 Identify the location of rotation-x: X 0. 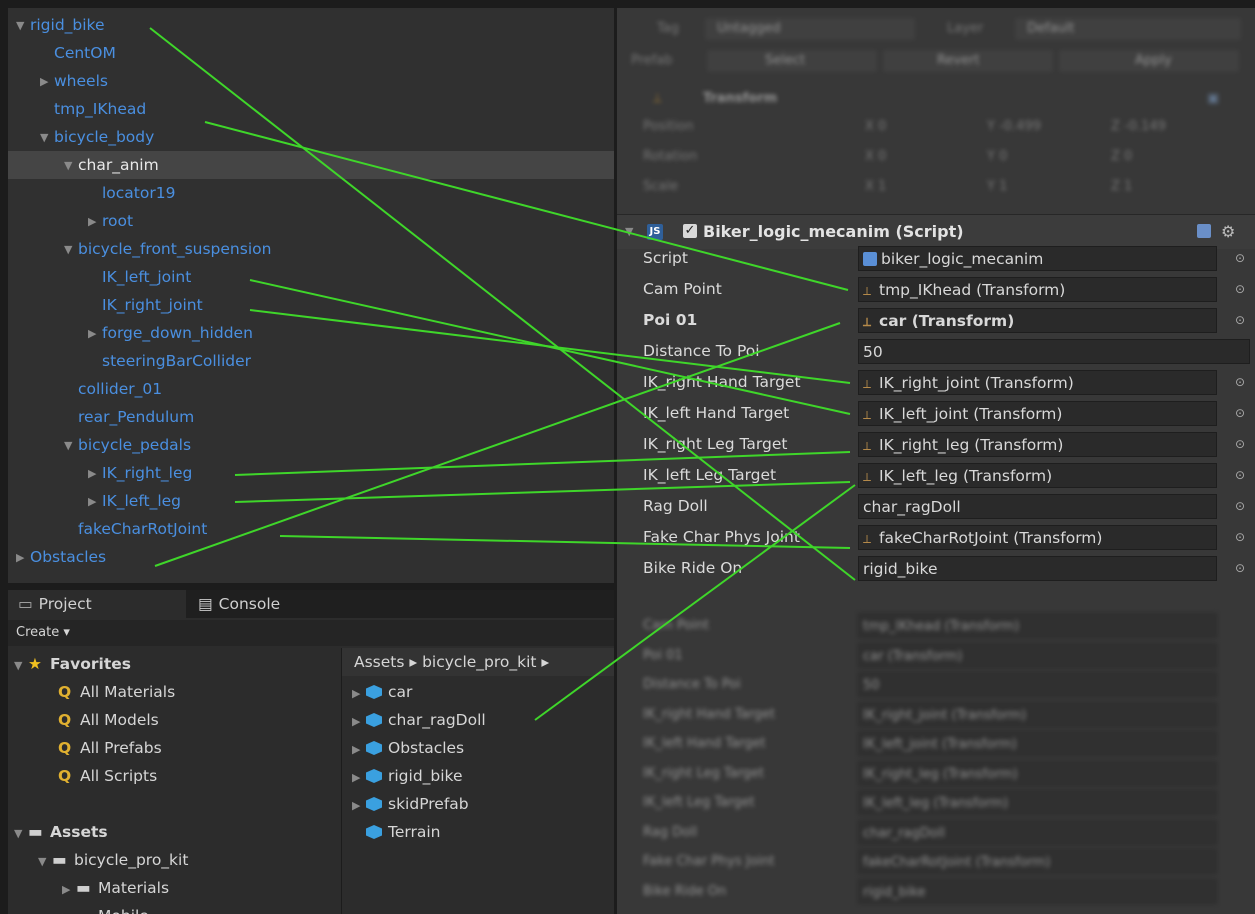
(875, 157).